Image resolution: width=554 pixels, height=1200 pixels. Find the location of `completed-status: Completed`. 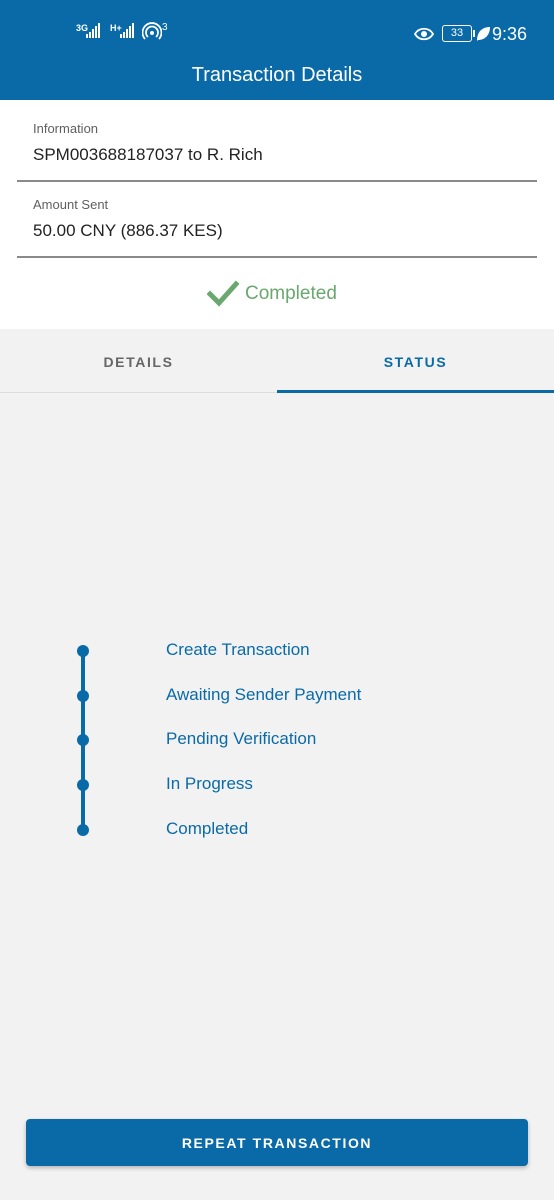

completed-status: Completed is located at coordinates (272, 294).